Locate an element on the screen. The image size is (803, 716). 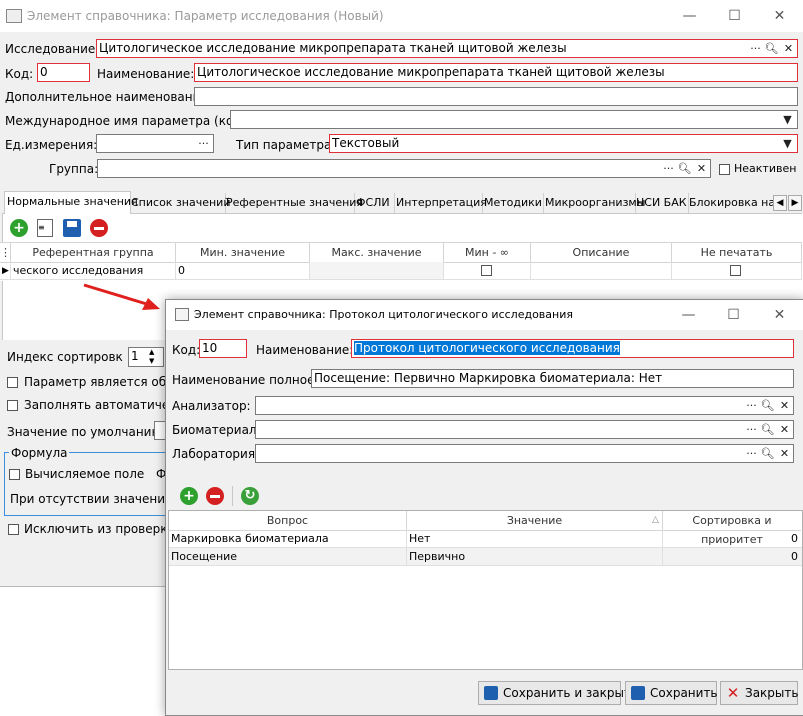
fill-auto-checkbox is located at coordinates (12, 405).